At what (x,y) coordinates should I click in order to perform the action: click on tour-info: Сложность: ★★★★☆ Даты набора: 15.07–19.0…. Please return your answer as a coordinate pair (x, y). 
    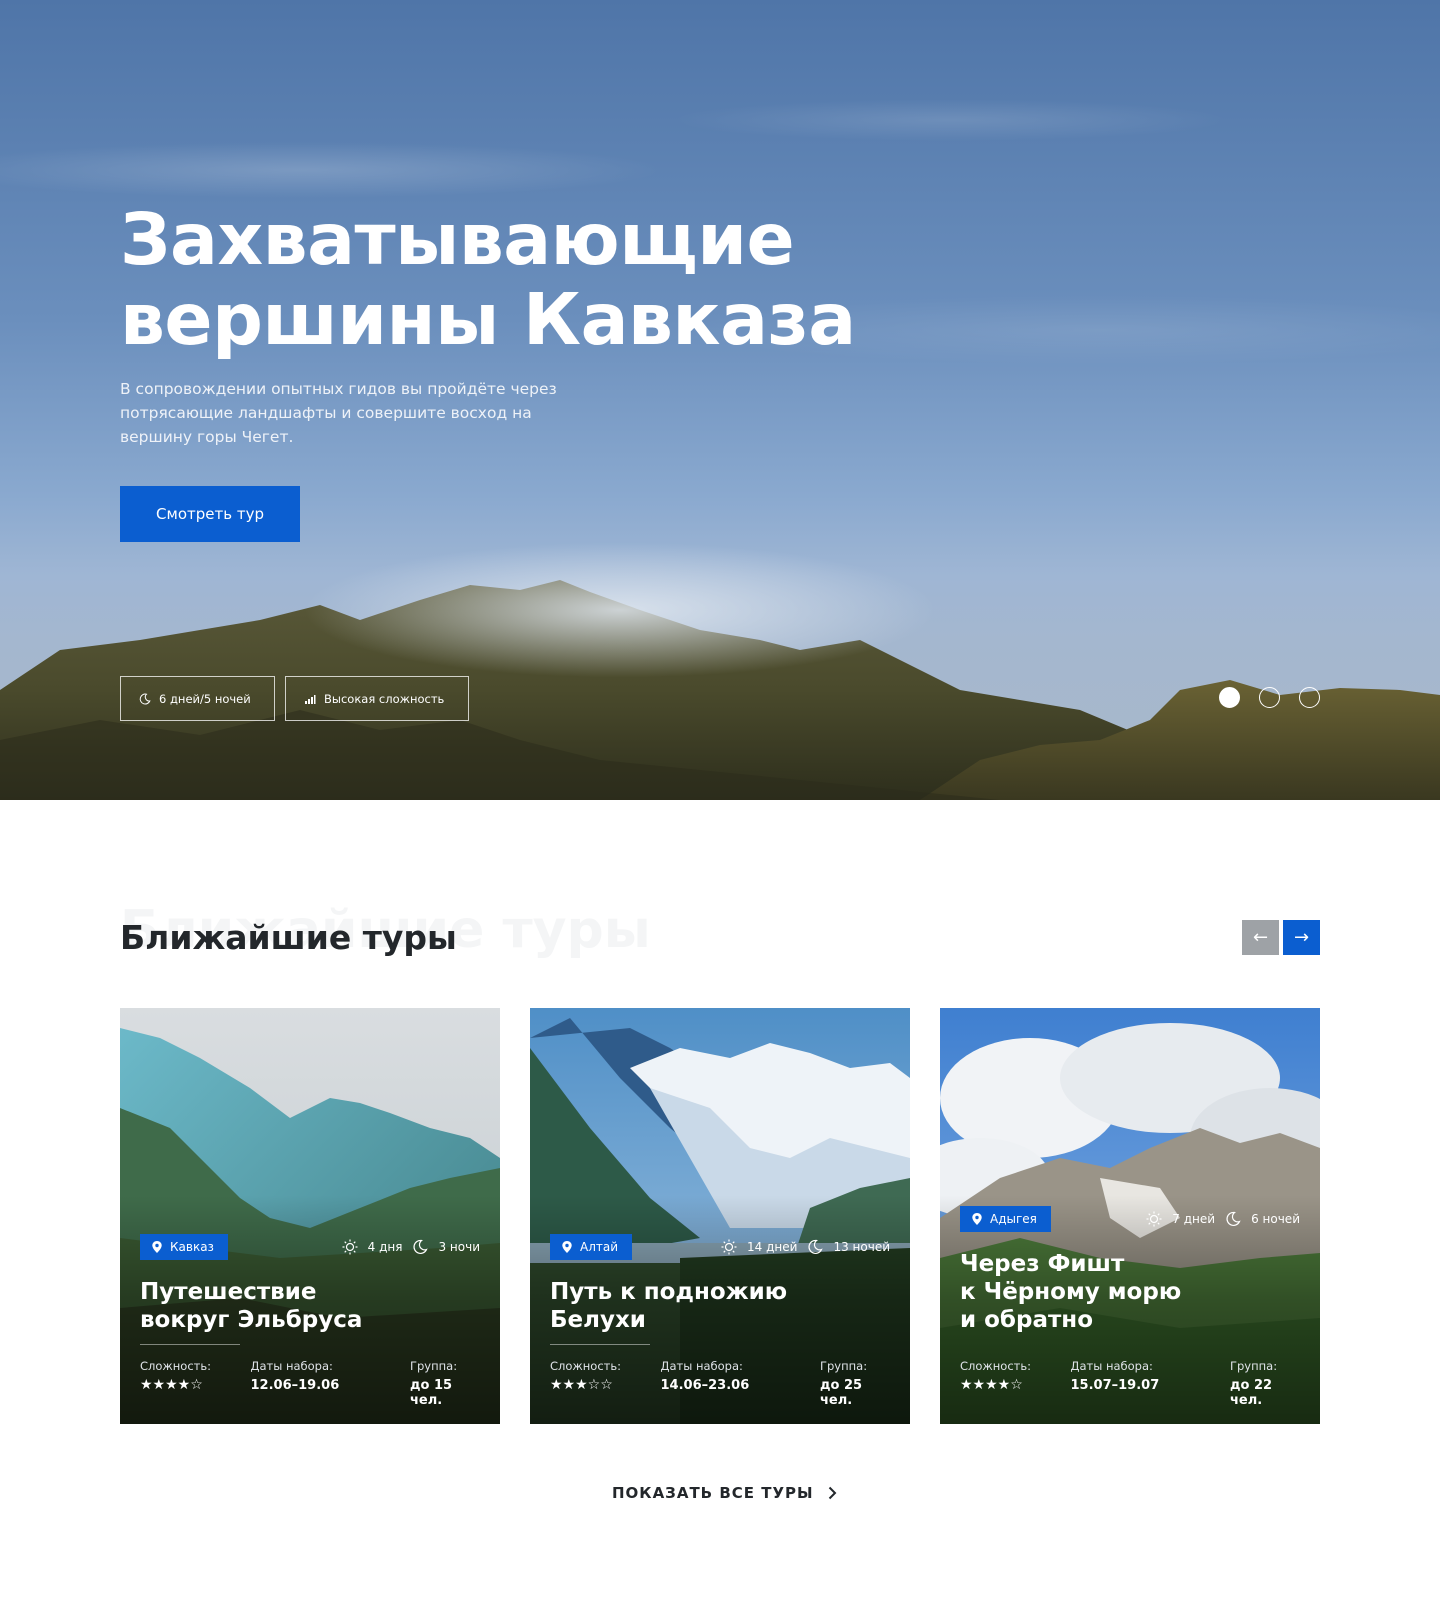
    Looking at the image, I should click on (1130, 1383).